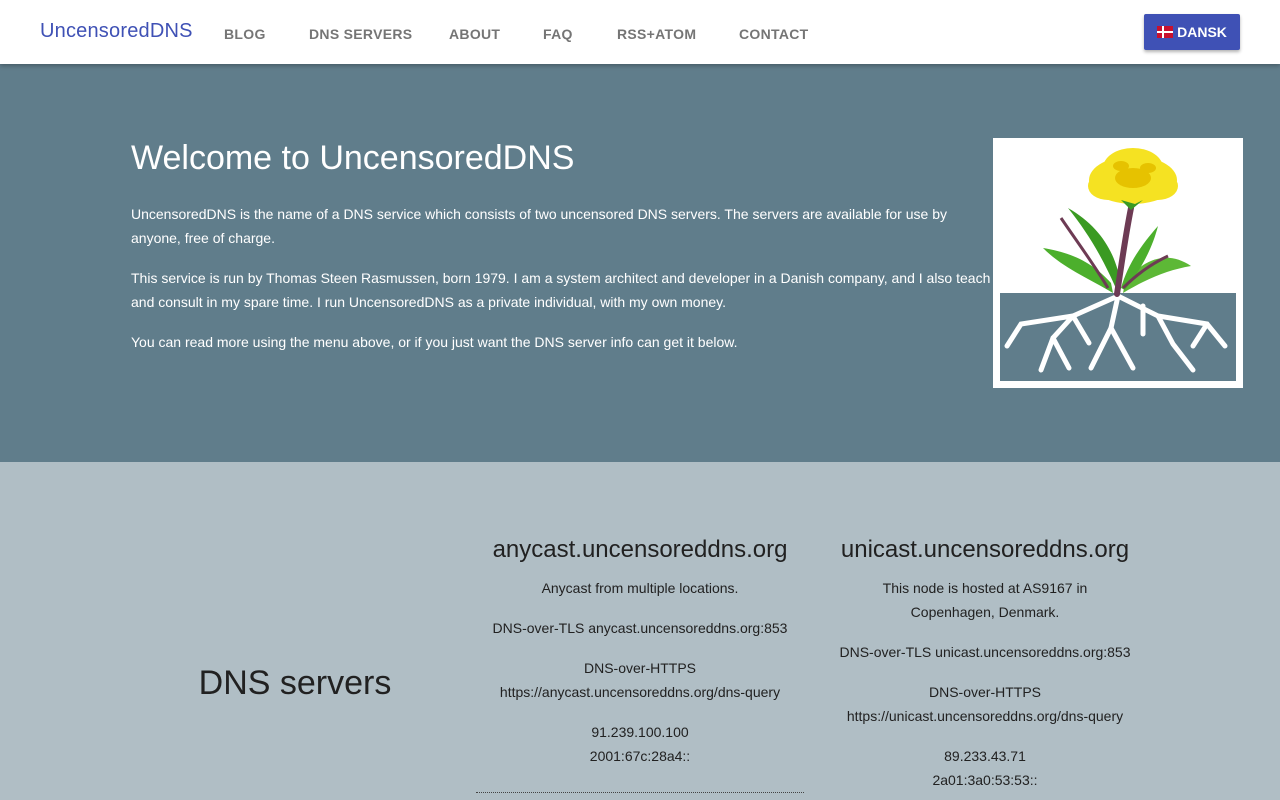 The width and height of the screenshot is (1280, 800). What do you see at coordinates (245, 34) in the screenshot?
I see `nav-item-blog: BLOG` at bounding box center [245, 34].